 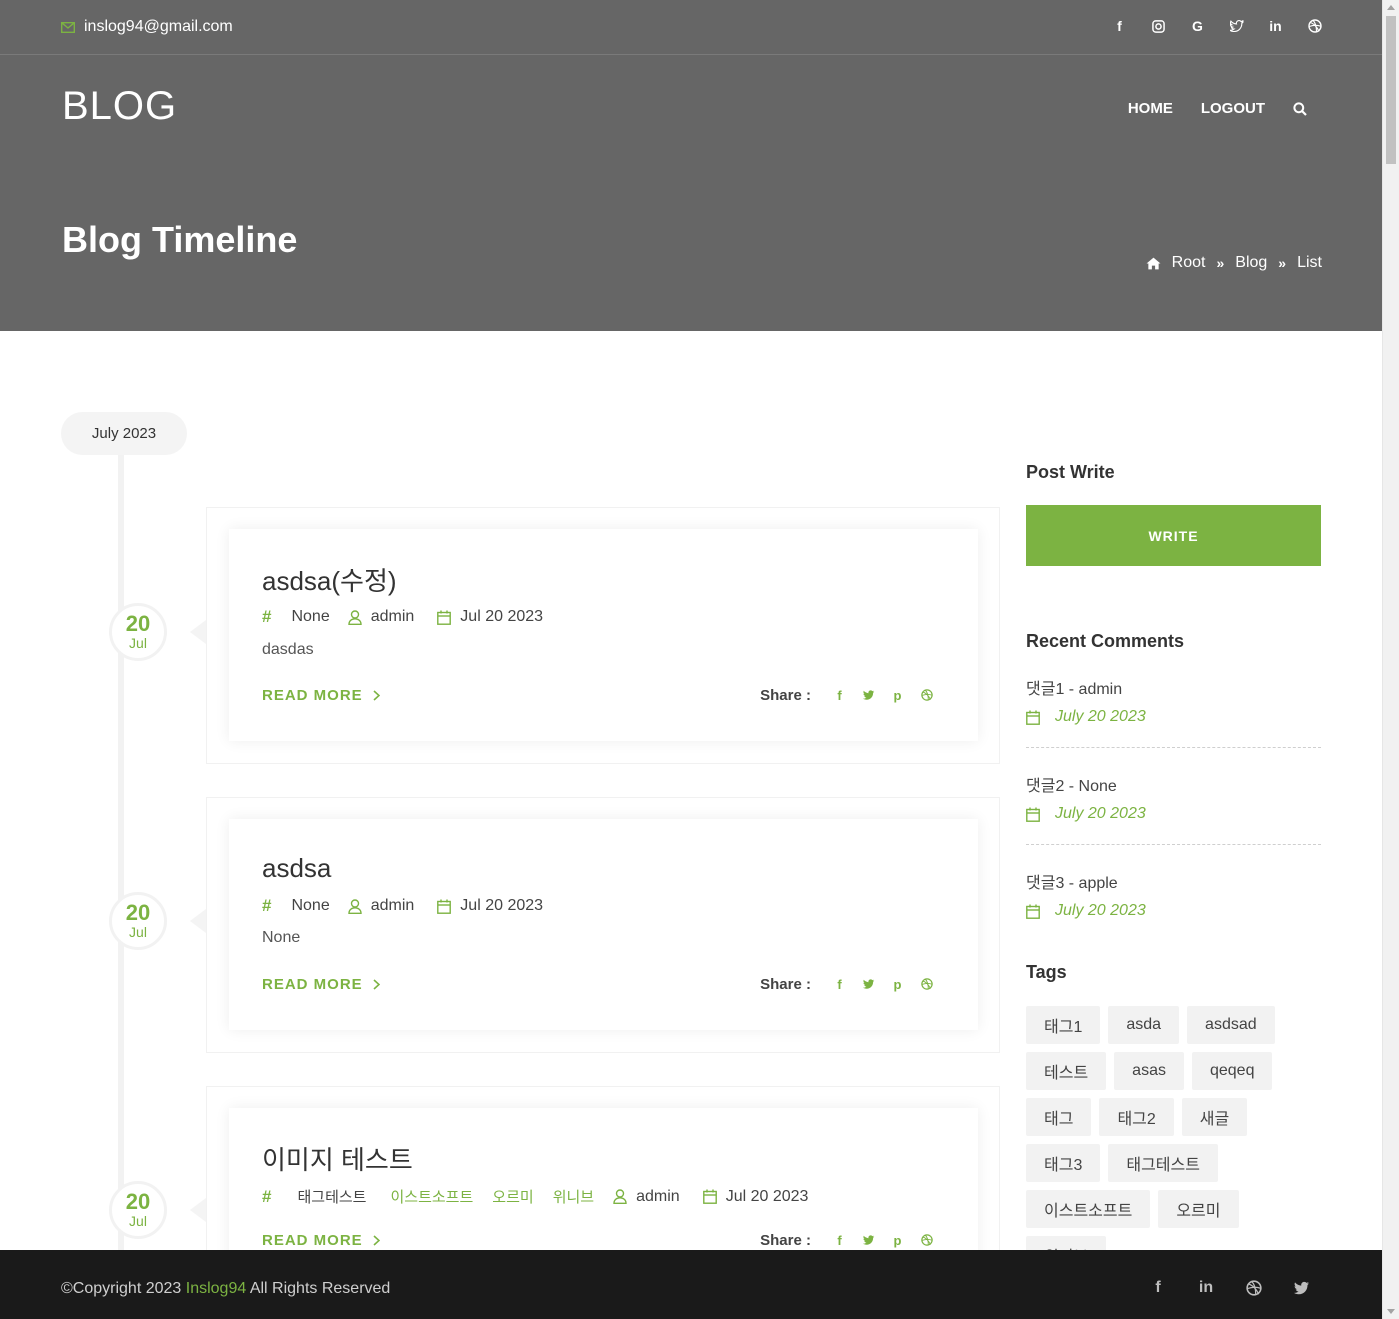 I want to click on post-tag: 위니브, so click(x=573, y=1196).